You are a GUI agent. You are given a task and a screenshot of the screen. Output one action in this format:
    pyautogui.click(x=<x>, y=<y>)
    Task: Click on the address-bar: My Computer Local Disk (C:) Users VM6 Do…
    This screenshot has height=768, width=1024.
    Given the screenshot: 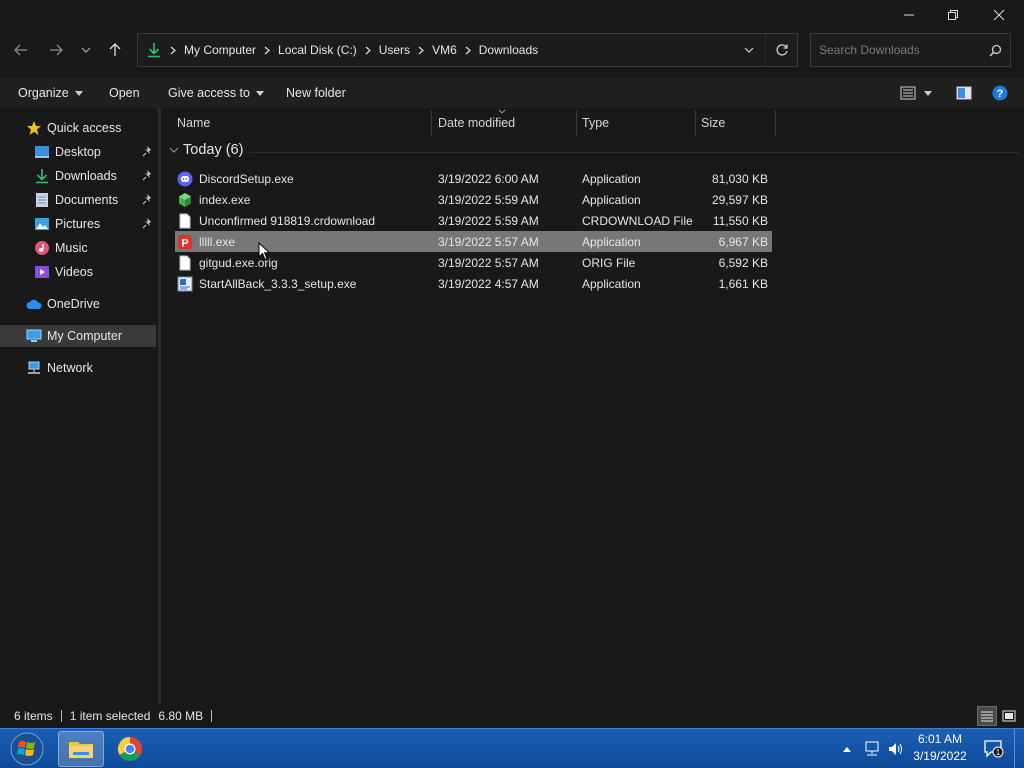 What is the action you would take?
    pyautogui.click(x=467, y=50)
    